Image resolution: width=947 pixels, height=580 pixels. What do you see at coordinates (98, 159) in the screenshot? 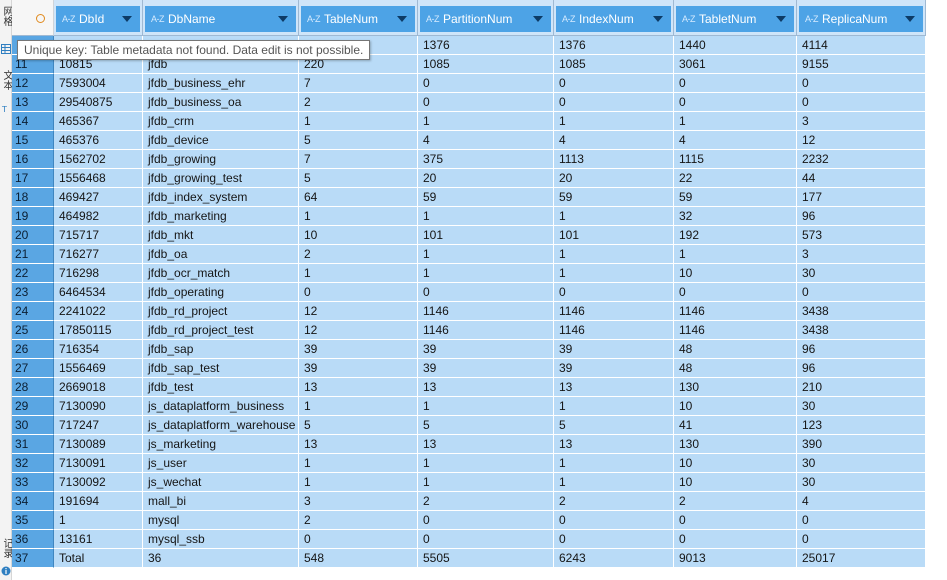
I see `cell-dbid: 1562702` at bounding box center [98, 159].